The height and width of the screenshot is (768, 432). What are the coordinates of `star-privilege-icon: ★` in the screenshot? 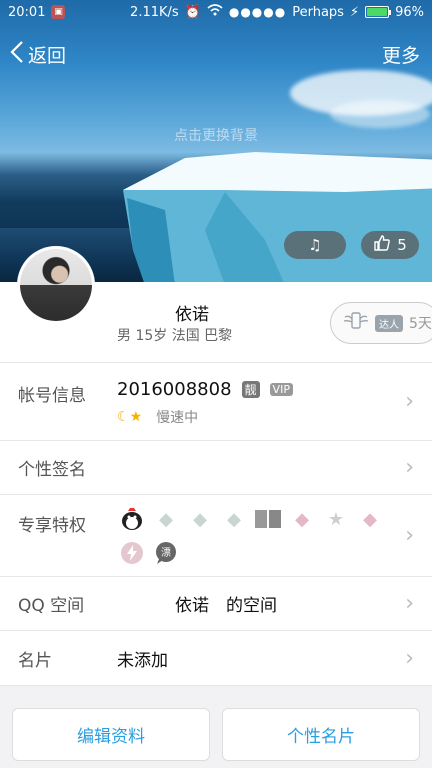 It's located at (336, 519).